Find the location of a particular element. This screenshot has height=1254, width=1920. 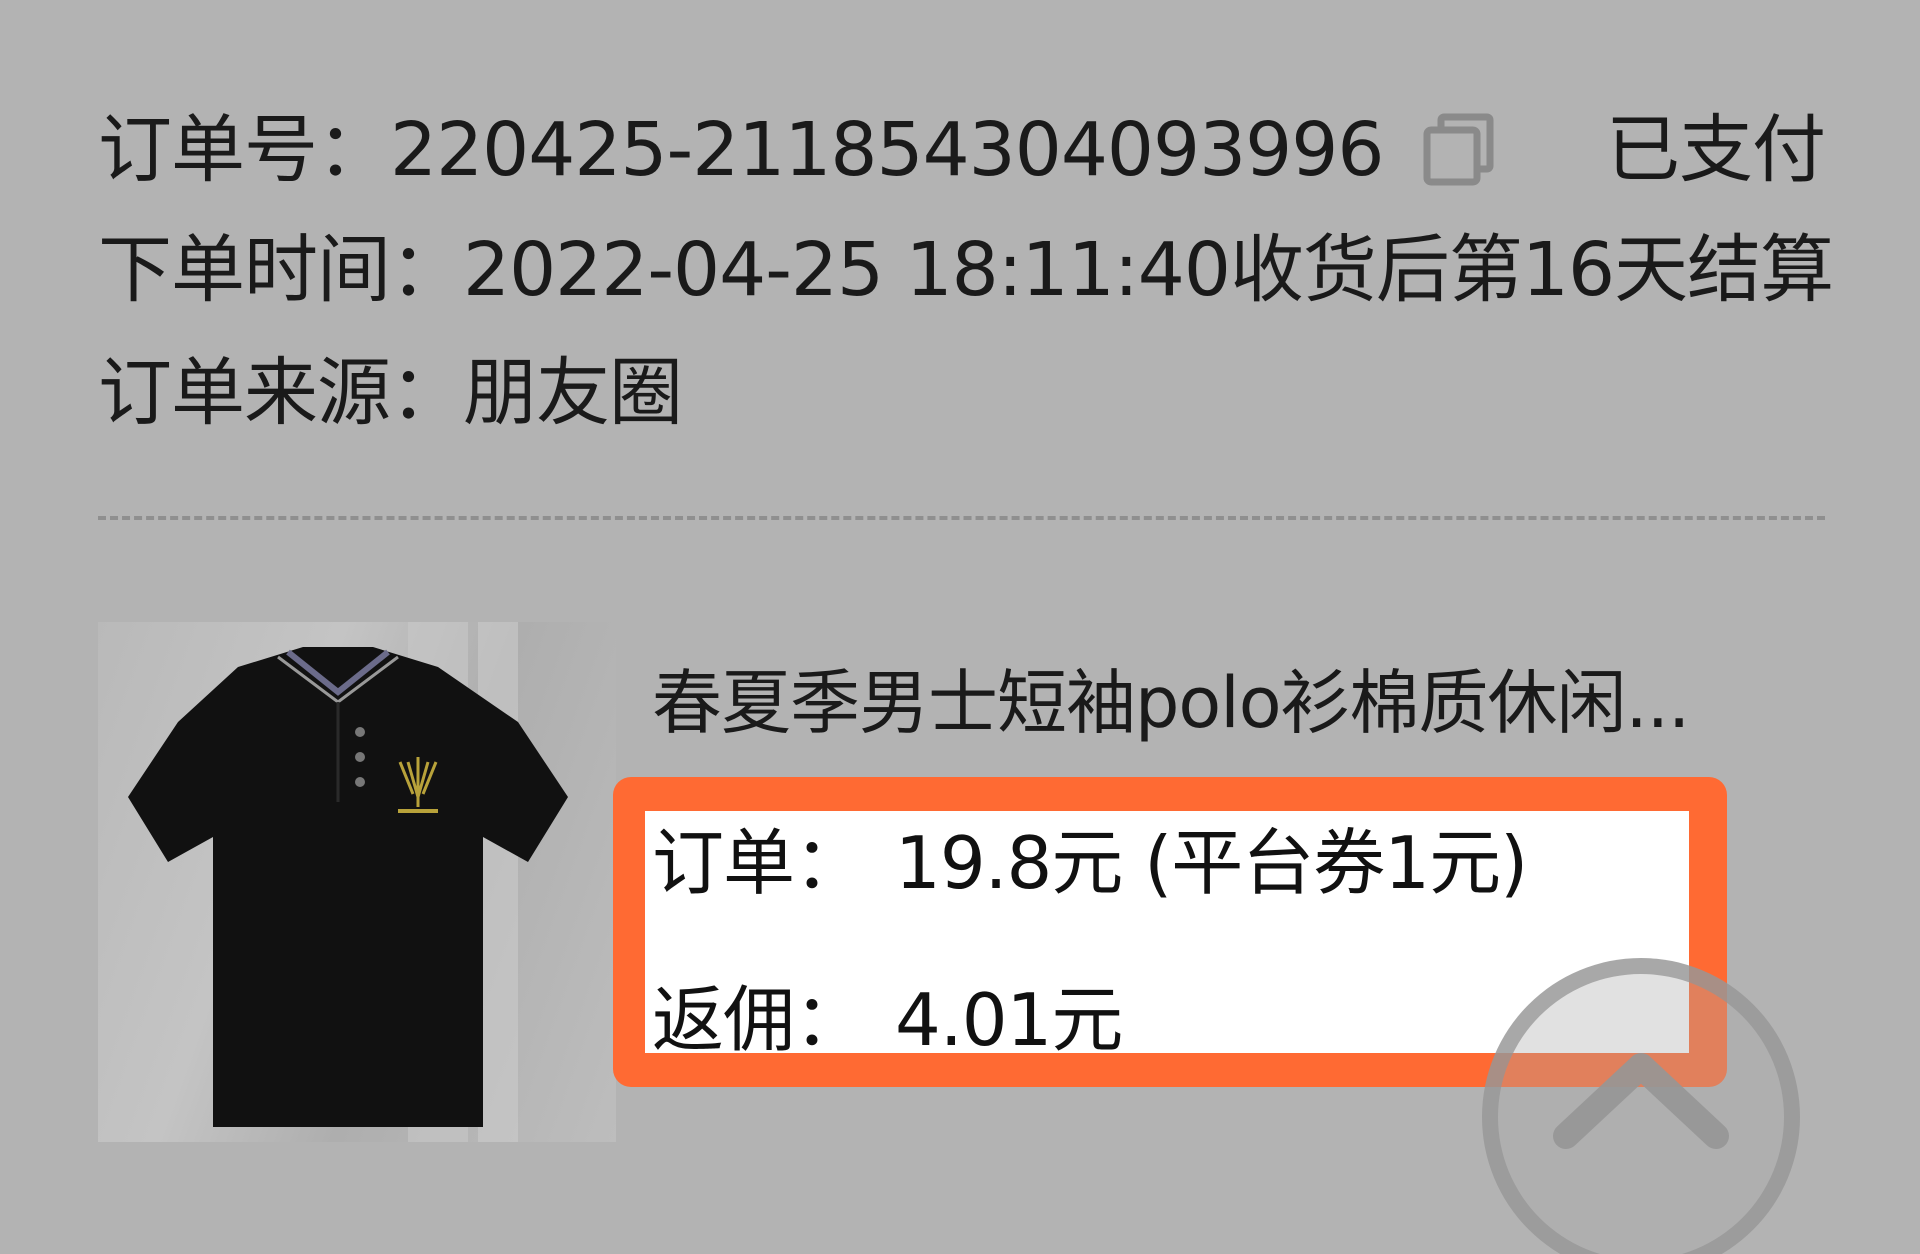

order-amount-line: 订单： 19.8元 (平台券1元) is located at coordinates (1090, 863).